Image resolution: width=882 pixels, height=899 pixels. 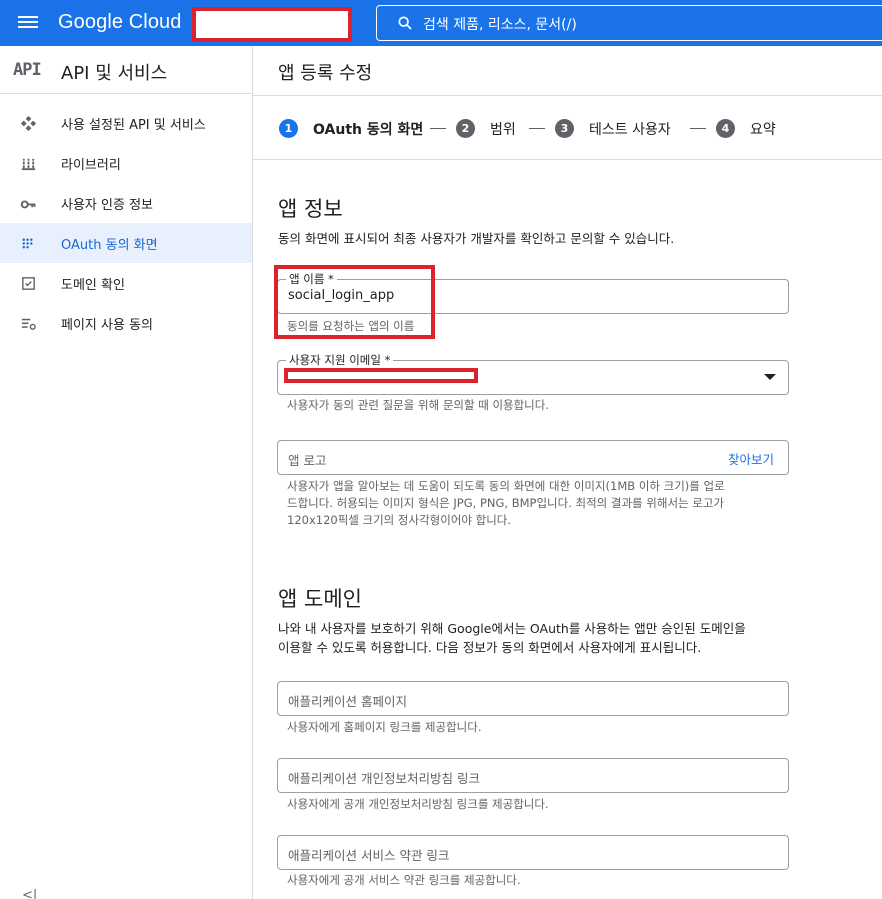 I want to click on homepage-field: 애플리케이션 홈페이지, so click(x=533, y=698).